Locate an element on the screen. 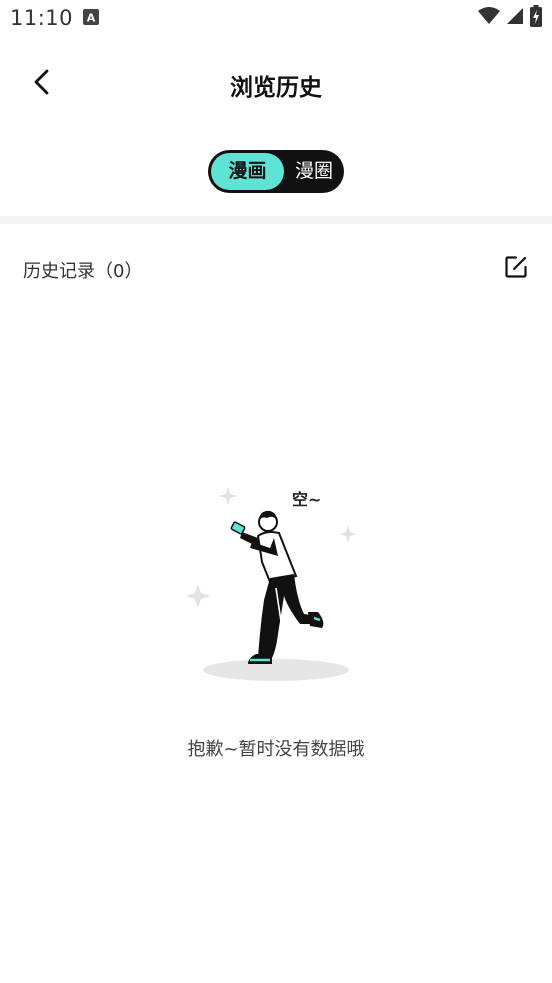 This screenshot has width=552, height=983. status-icons is located at coordinates (510, 18).